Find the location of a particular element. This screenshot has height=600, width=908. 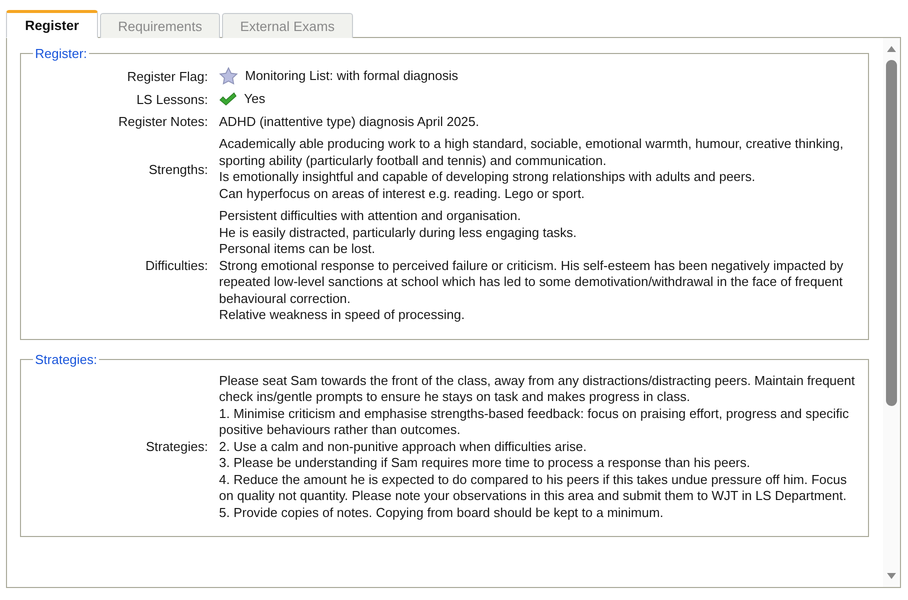

field-value: 2. Use a calm and non-punitive approach when difficulties arise. is located at coordinates (403, 446).